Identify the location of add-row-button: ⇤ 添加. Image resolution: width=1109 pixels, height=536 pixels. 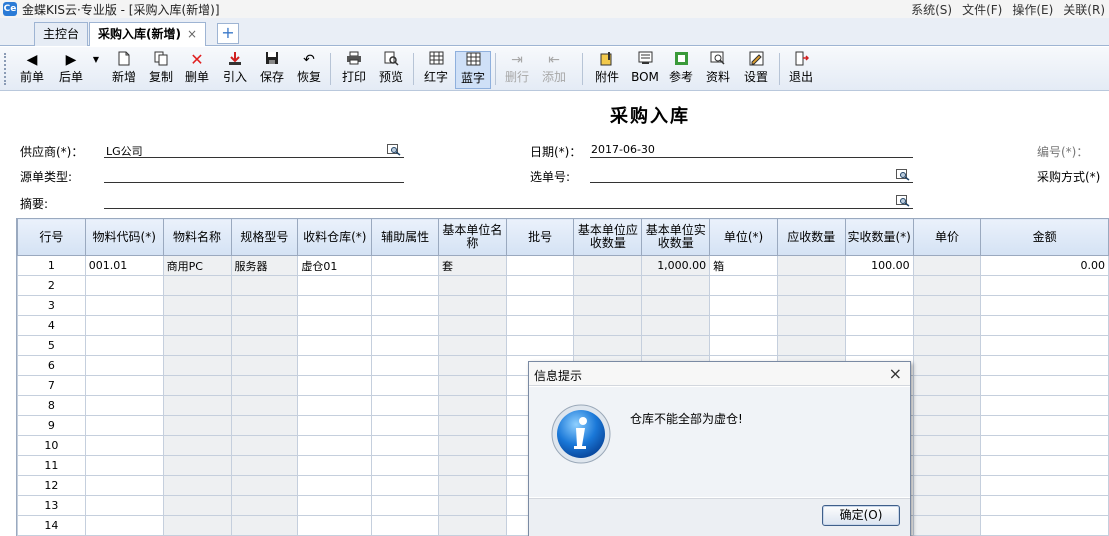
(554, 70).